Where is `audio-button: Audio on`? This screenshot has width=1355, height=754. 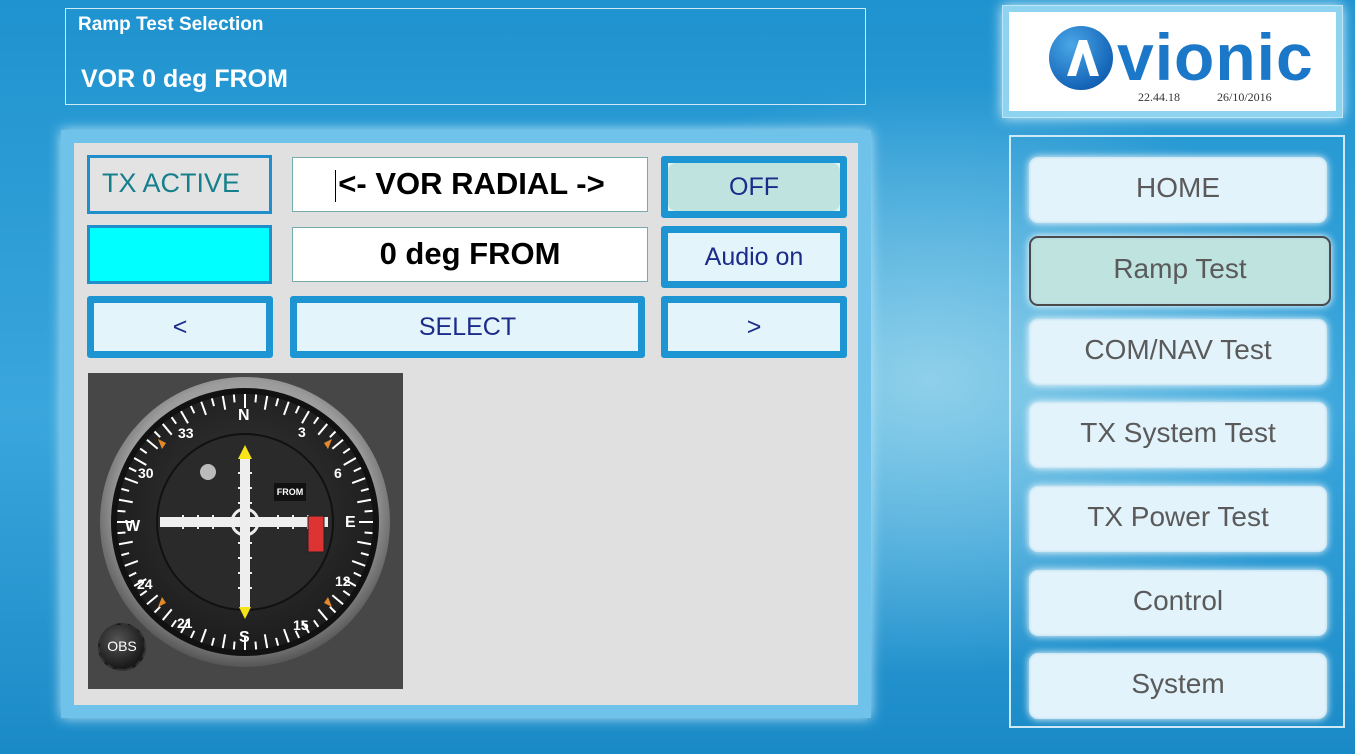 audio-button: Audio on is located at coordinates (754, 257).